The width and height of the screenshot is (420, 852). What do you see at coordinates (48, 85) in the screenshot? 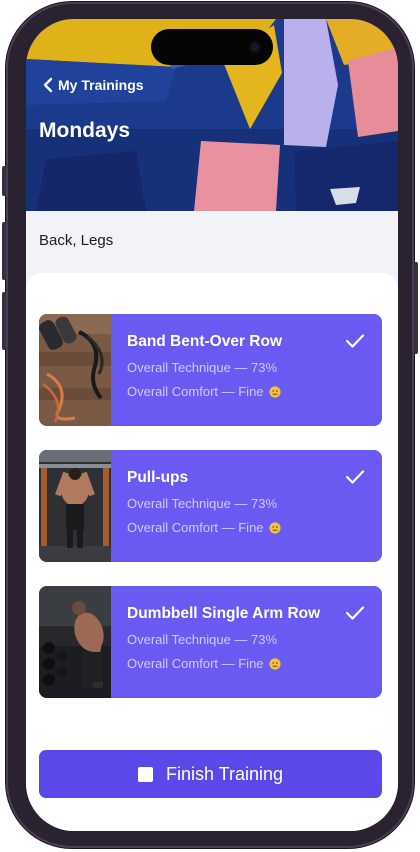
I see `chevron-left-icon` at bounding box center [48, 85].